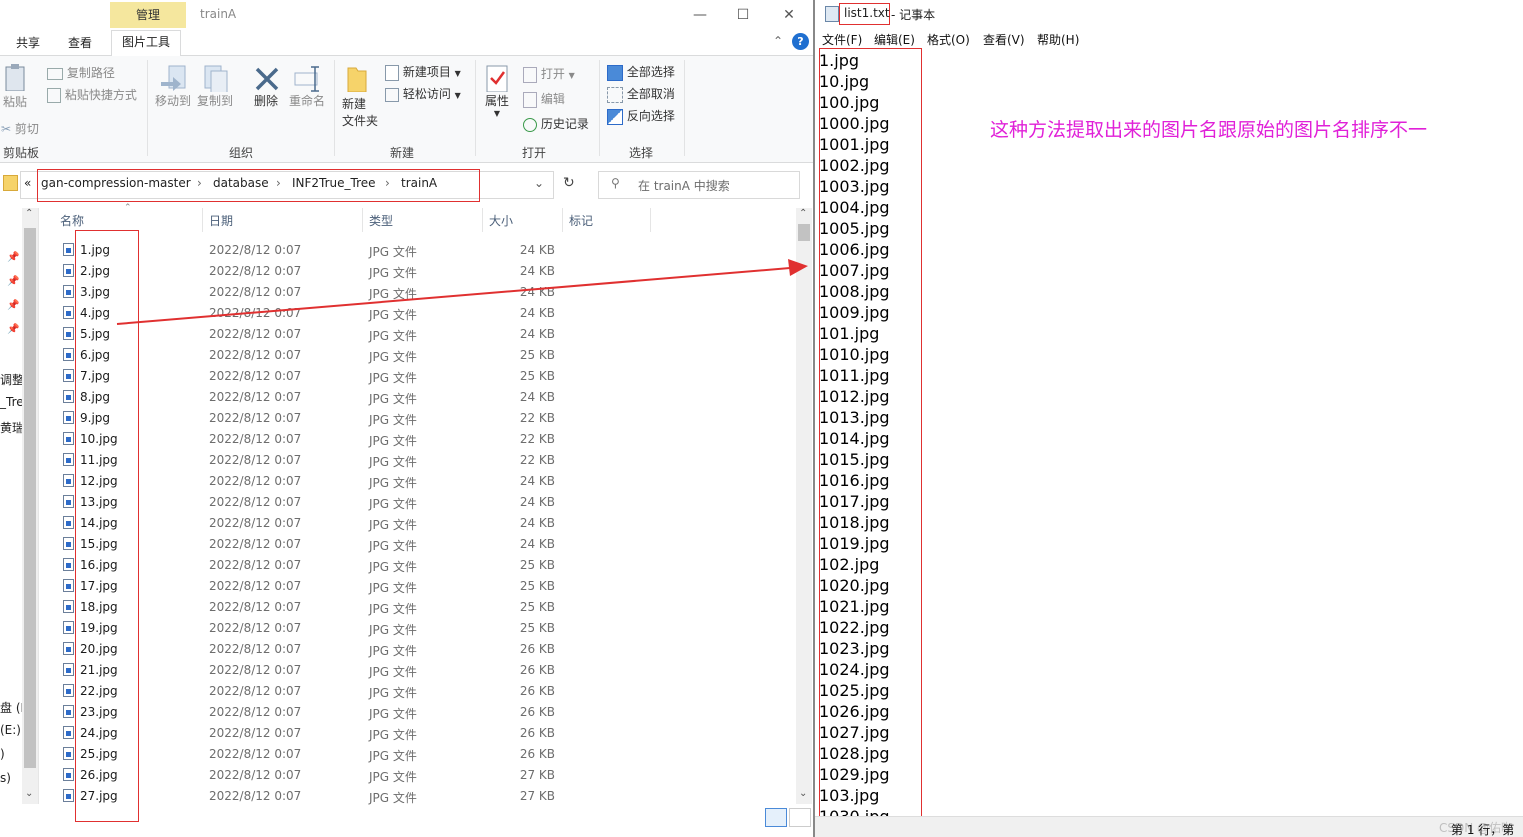  What do you see at coordinates (148, 15) in the screenshot?
I see `context-tab-manage: 管理` at bounding box center [148, 15].